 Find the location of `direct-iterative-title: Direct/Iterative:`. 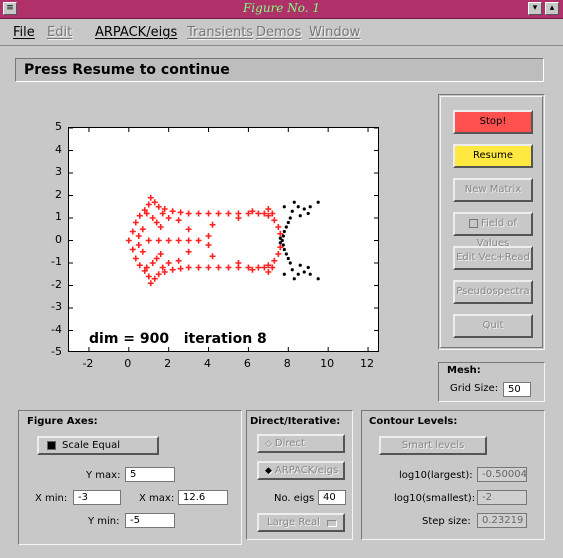

direct-iterative-title: Direct/Iterative: is located at coordinates (295, 421).